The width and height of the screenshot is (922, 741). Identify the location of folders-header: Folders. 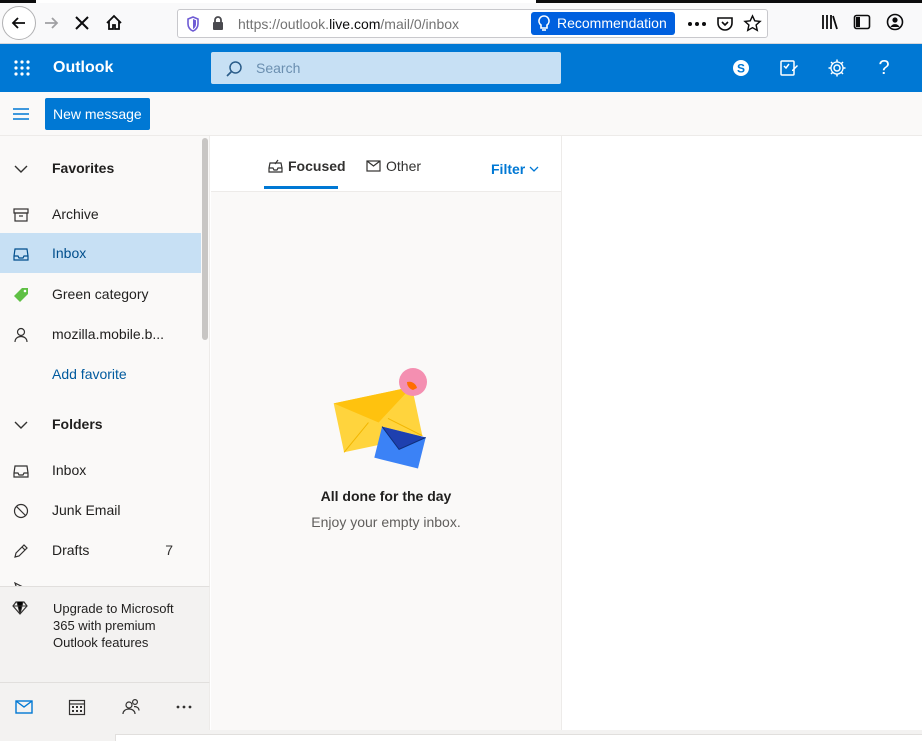
(100, 424).